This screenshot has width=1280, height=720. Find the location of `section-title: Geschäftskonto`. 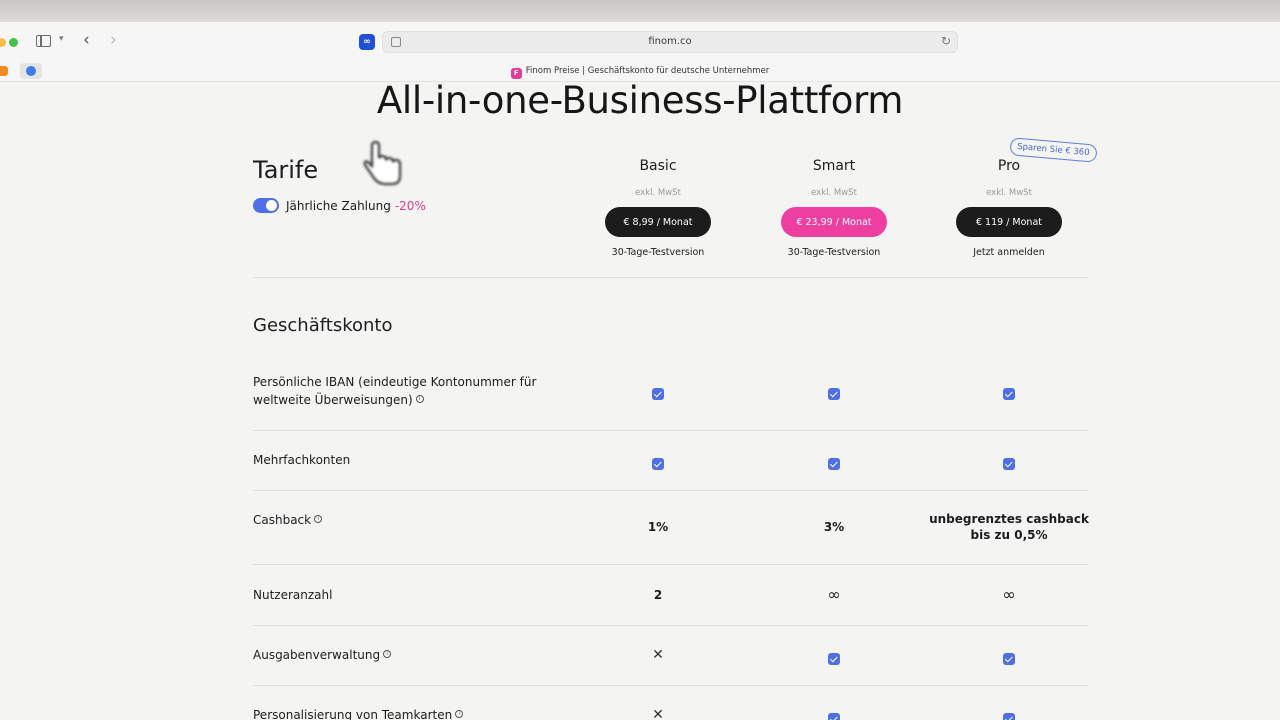

section-title: Geschäftskonto is located at coordinates (323, 325).